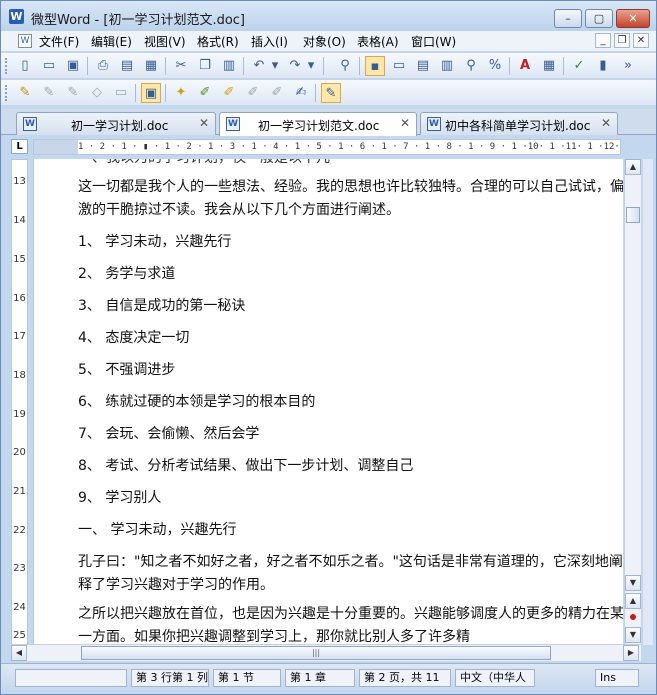 The image size is (657, 695). What do you see at coordinates (25, 93) in the screenshot?
I see `highlight-pen-icon: ✎` at bounding box center [25, 93].